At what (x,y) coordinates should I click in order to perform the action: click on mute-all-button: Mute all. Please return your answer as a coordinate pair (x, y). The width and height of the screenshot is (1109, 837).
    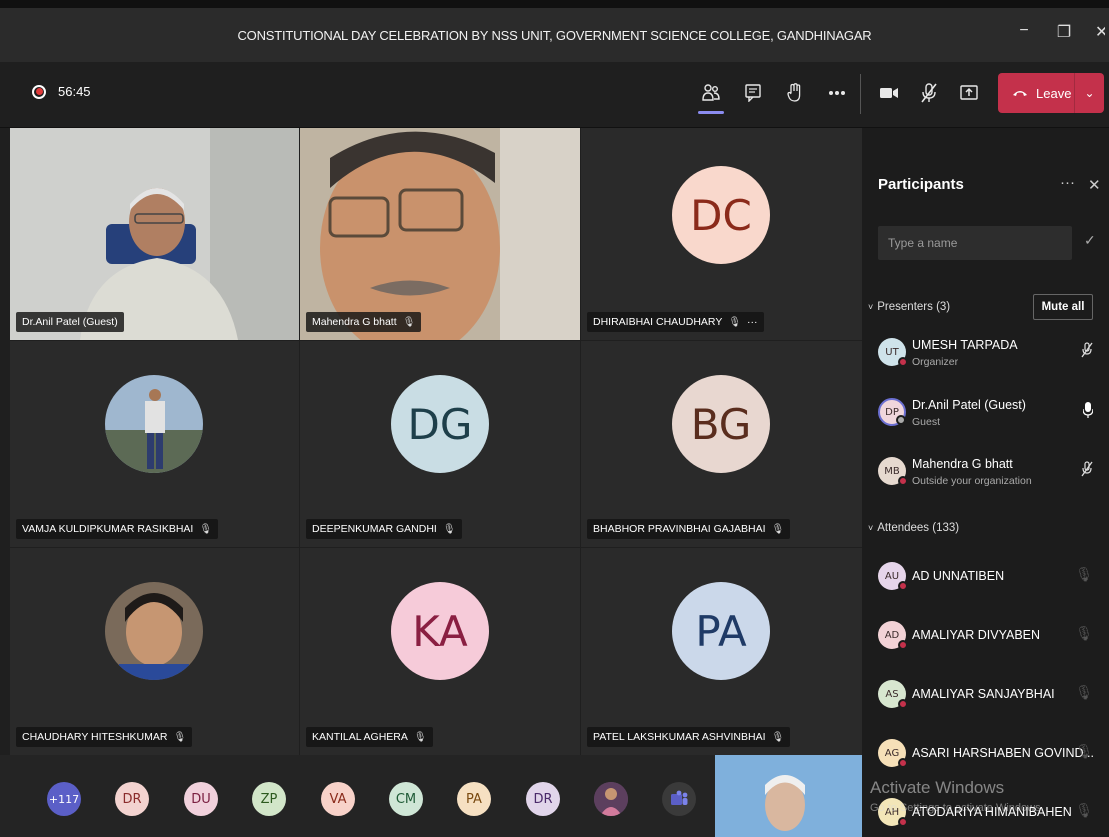
    Looking at the image, I should click on (1063, 307).